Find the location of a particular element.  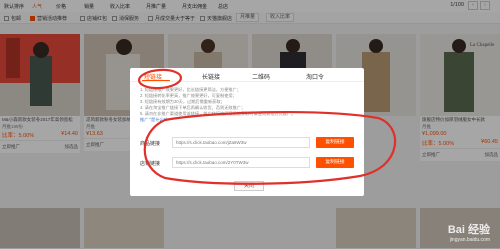

active-tab-indicator is located at coordinates (156, 80).